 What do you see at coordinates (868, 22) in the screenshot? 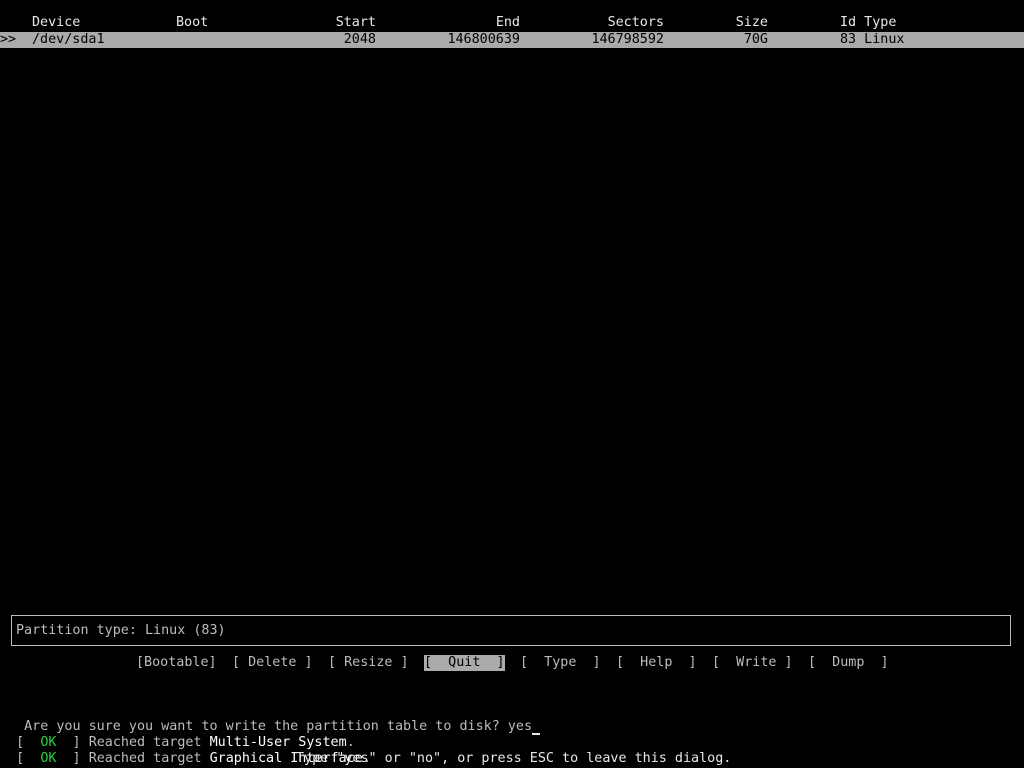
I see `column-header-id-type: Id Type` at bounding box center [868, 22].